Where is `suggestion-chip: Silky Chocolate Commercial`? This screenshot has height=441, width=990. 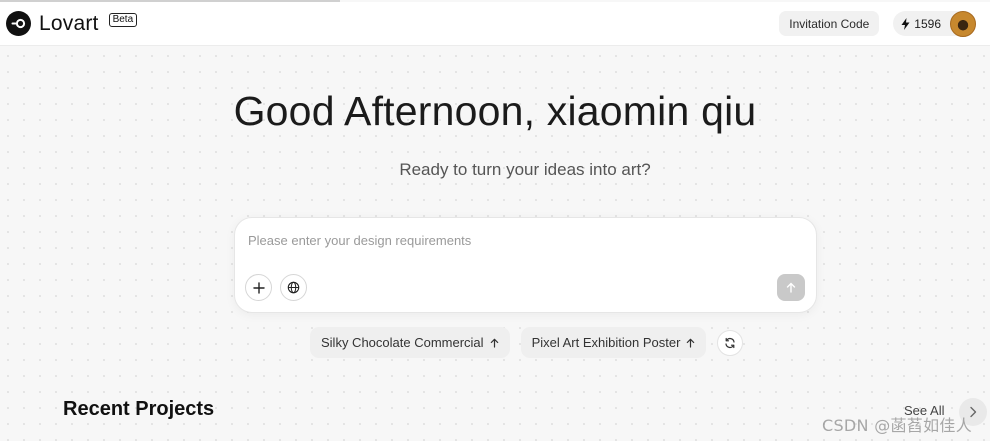
suggestion-chip: Silky Chocolate Commercial is located at coordinates (410, 342).